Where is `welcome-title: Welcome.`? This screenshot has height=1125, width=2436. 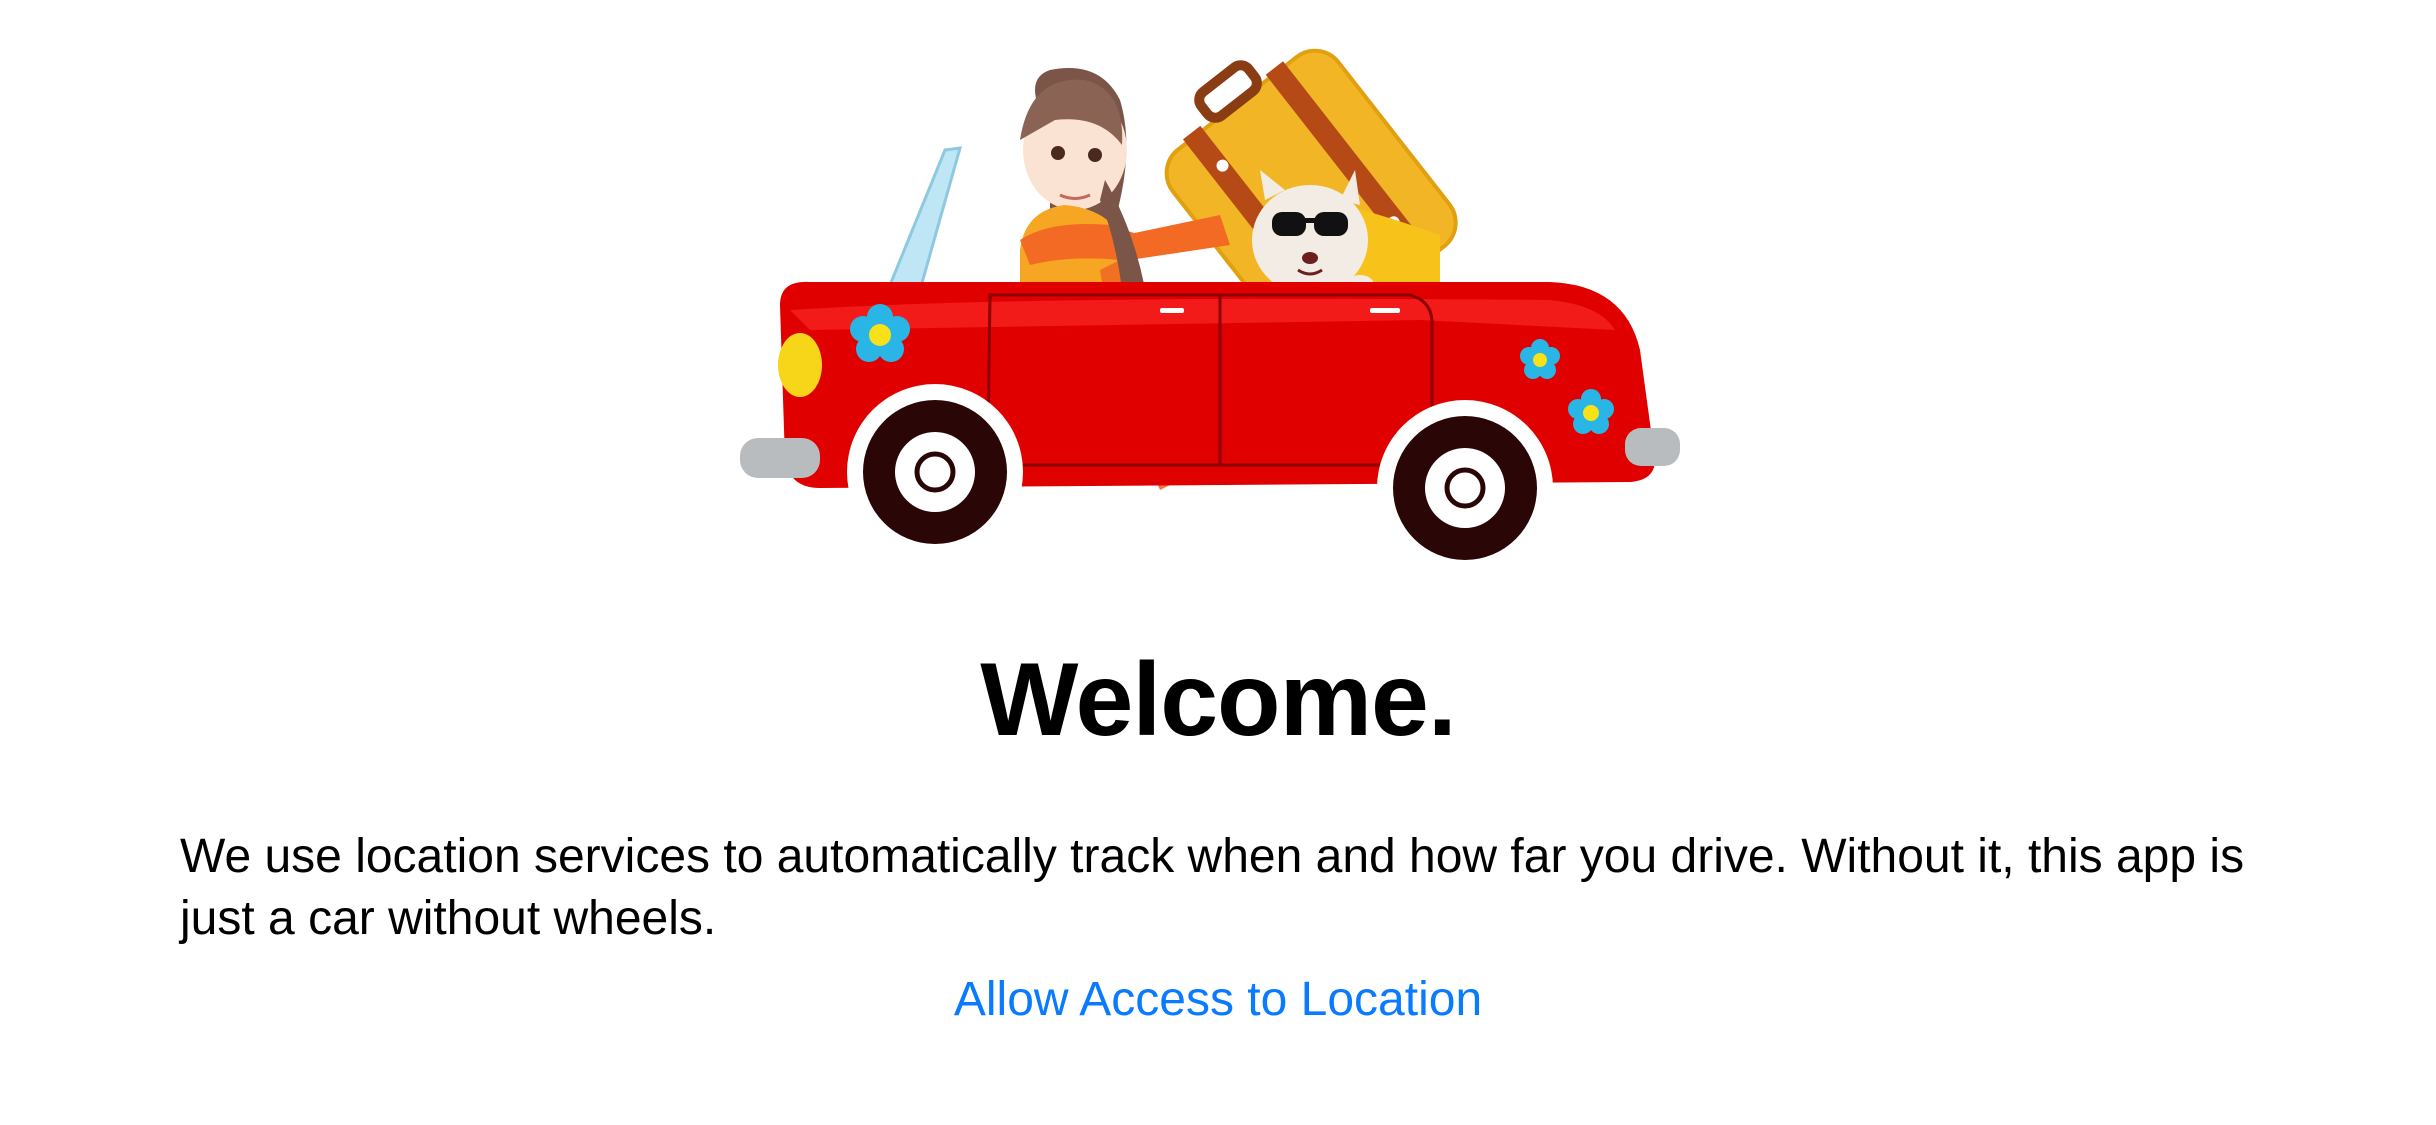
welcome-title: Welcome. is located at coordinates (1218, 700).